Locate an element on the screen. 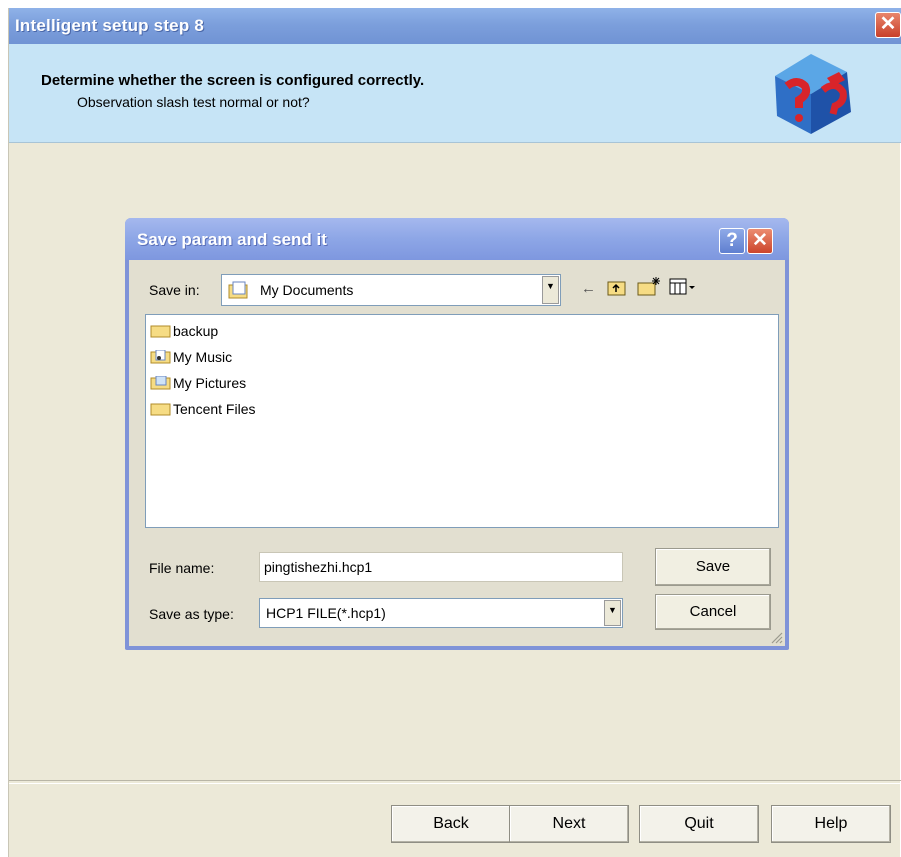 Image resolution: width=901 pixels, height=857 pixels. question-cube-icon is located at coordinates (813, 94).